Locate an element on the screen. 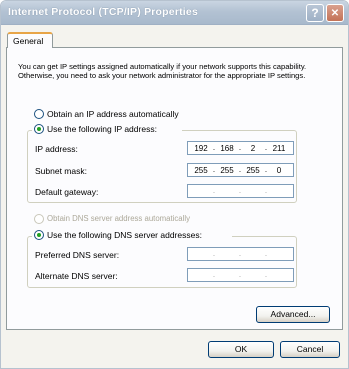  ip-octet-3: 2 is located at coordinates (253, 148).